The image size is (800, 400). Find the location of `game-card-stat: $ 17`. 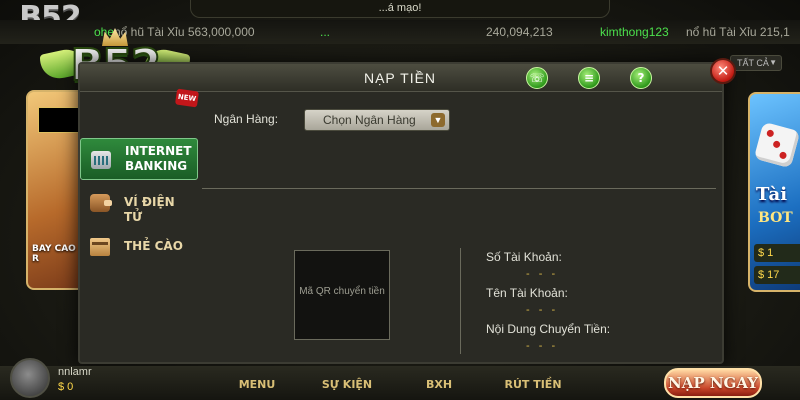

game-card-stat: $ 17 is located at coordinates (777, 275).